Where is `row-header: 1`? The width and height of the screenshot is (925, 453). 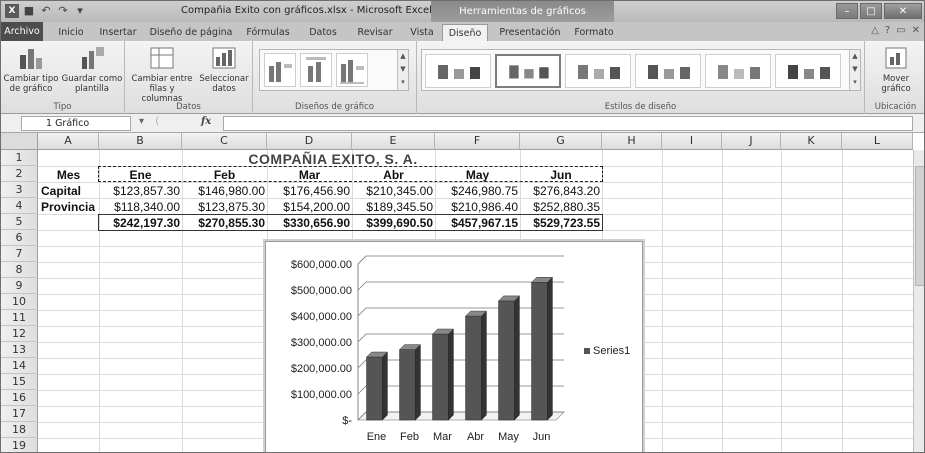 row-header: 1 is located at coordinates (19, 158).